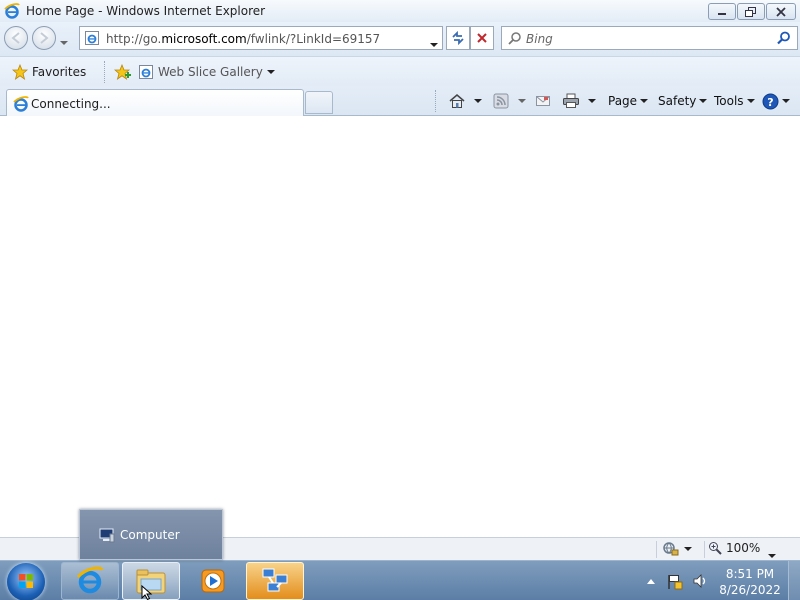 This screenshot has width=800, height=600. I want to click on security-zone-icon, so click(671, 549).